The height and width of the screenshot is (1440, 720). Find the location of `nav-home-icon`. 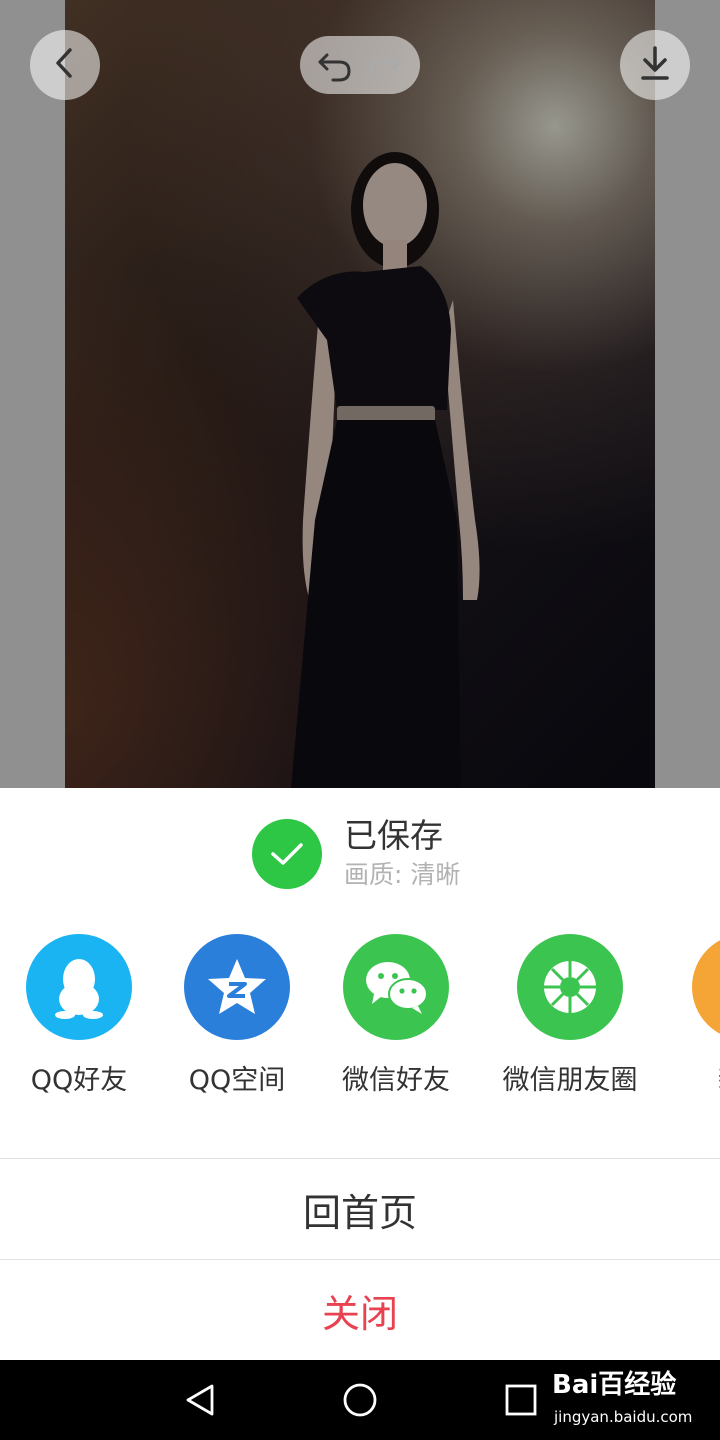

nav-home-icon is located at coordinates (360, 1402).